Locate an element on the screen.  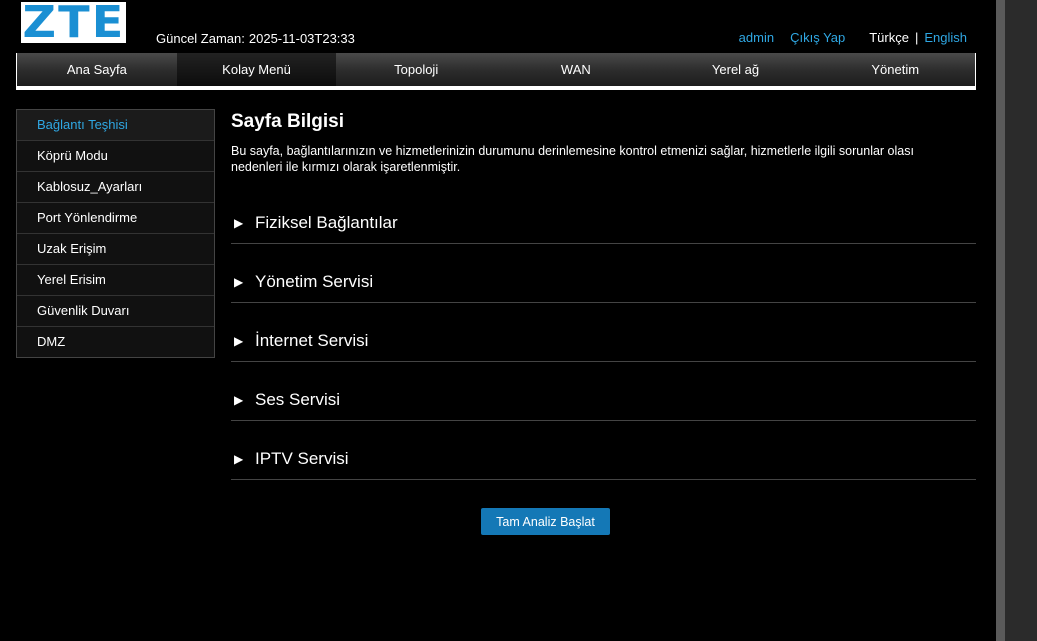
top-links: admin Çıkış Yap Türkçe | English is located at coordinates (853, 37).